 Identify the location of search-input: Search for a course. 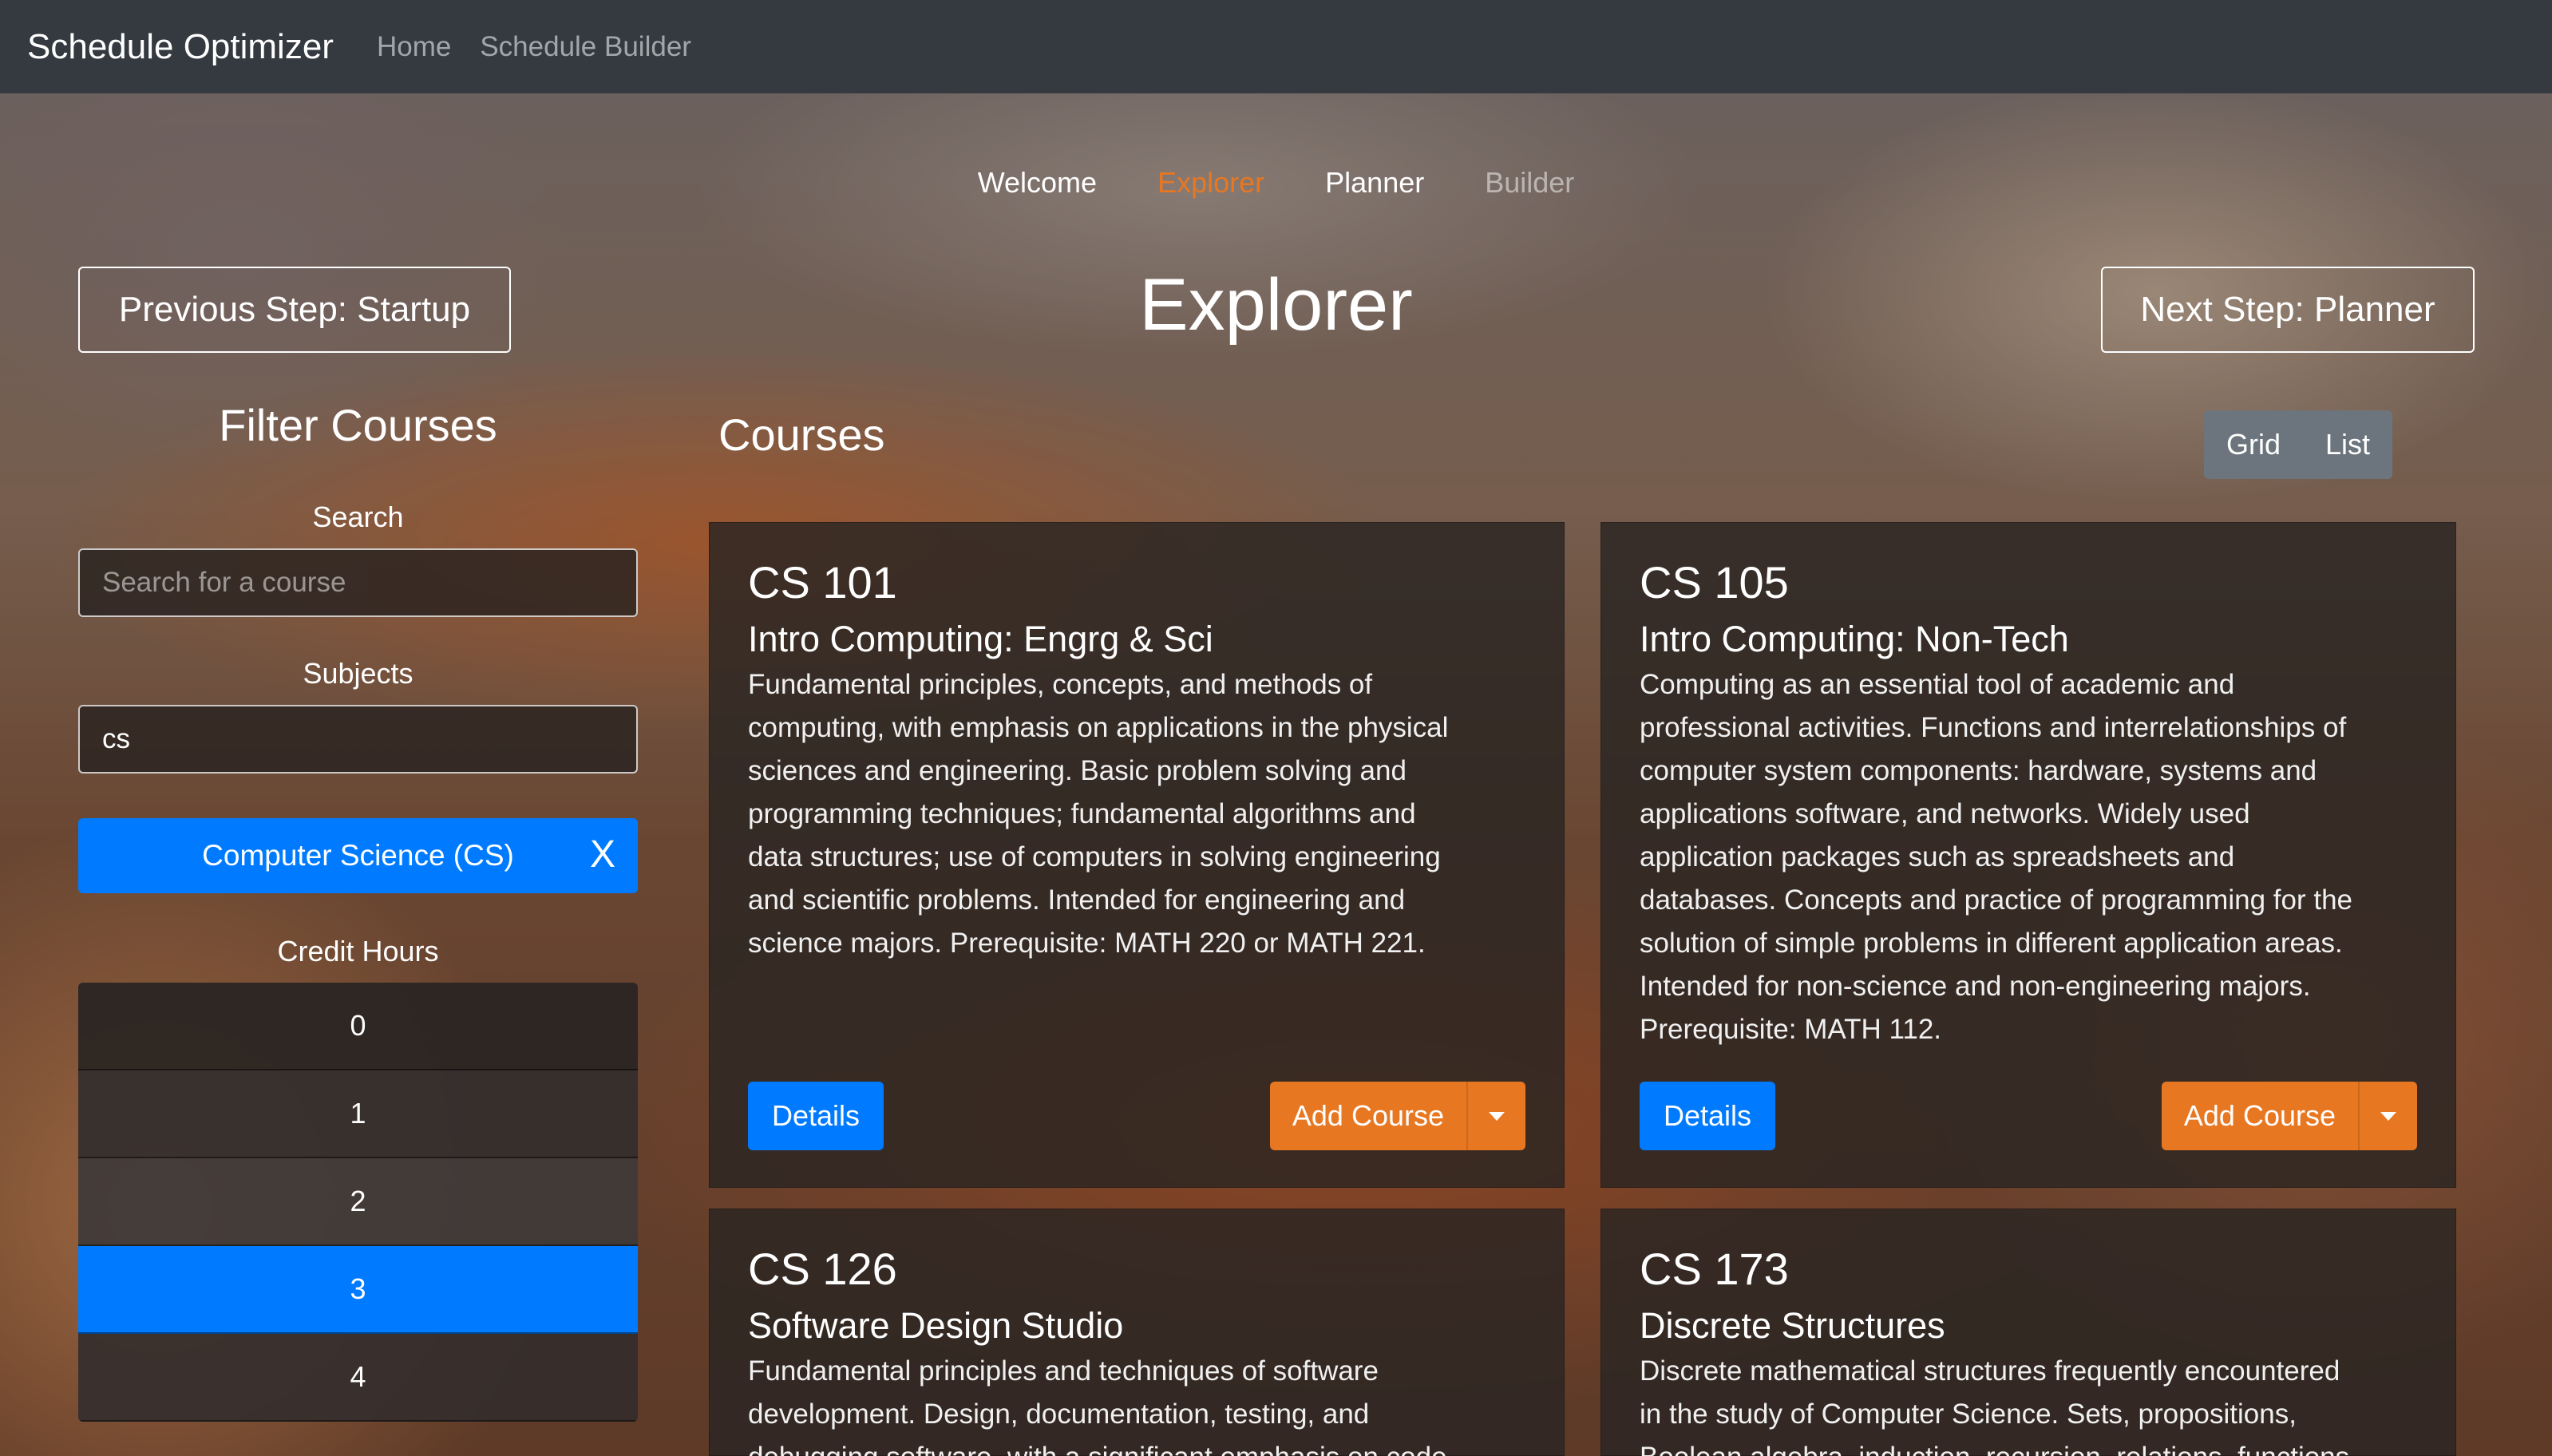
(358, 582).